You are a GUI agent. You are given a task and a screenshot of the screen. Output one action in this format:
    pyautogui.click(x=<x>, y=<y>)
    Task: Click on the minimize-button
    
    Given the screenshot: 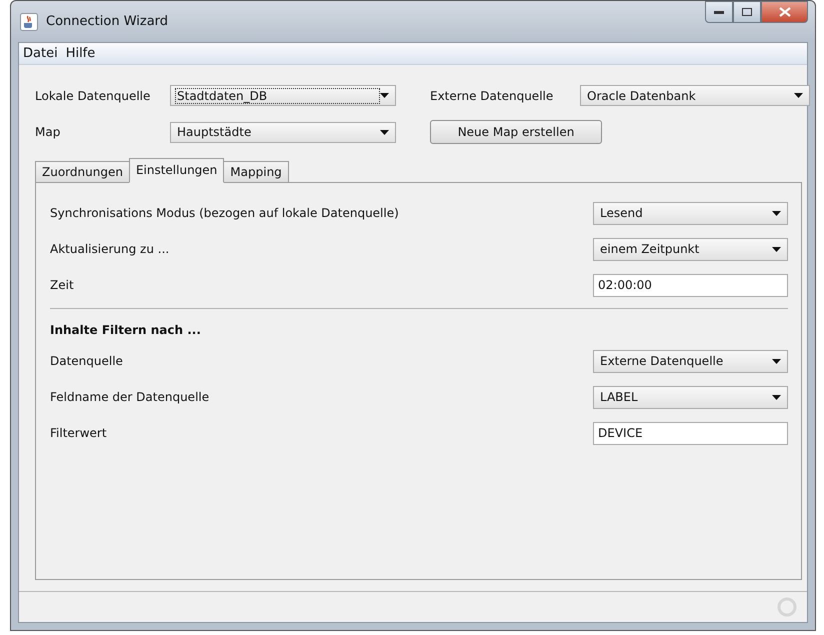 What is the action you would take?
    pyautogui.click(x=719, y=12)
    